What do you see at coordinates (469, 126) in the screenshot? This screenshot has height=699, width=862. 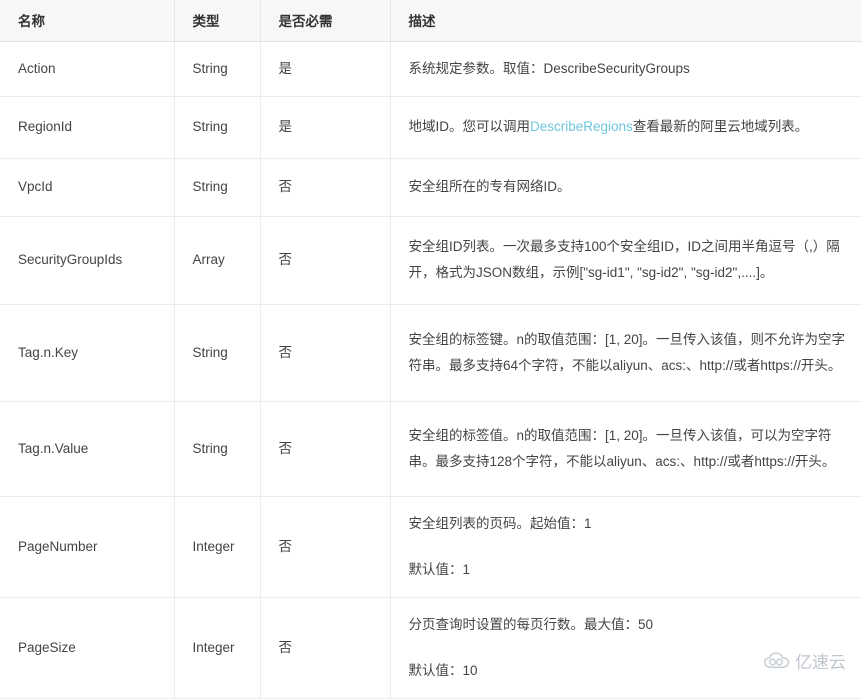 I see `description-text-prefix: 地域ID。您可以调用` at bounding box center [469, 126].